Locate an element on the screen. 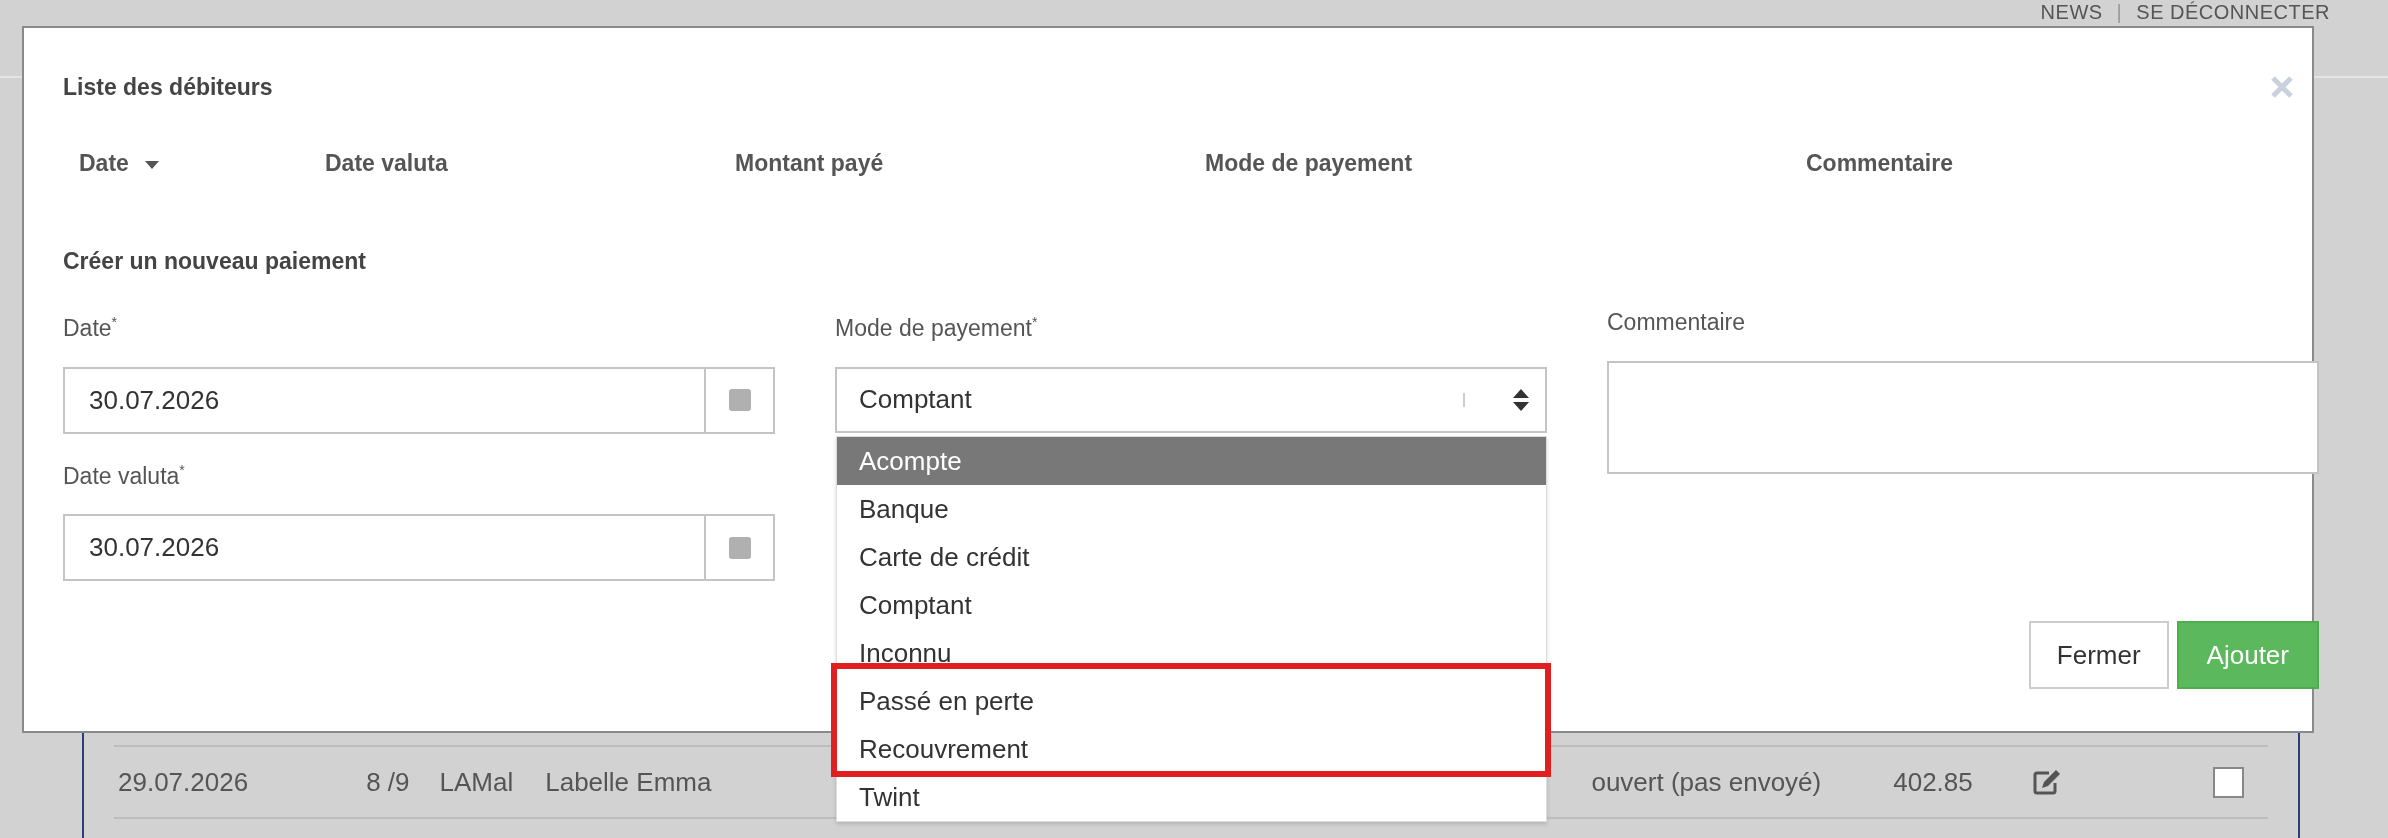  name-cell: Labelle Emma is located at coordinates (628, 782).